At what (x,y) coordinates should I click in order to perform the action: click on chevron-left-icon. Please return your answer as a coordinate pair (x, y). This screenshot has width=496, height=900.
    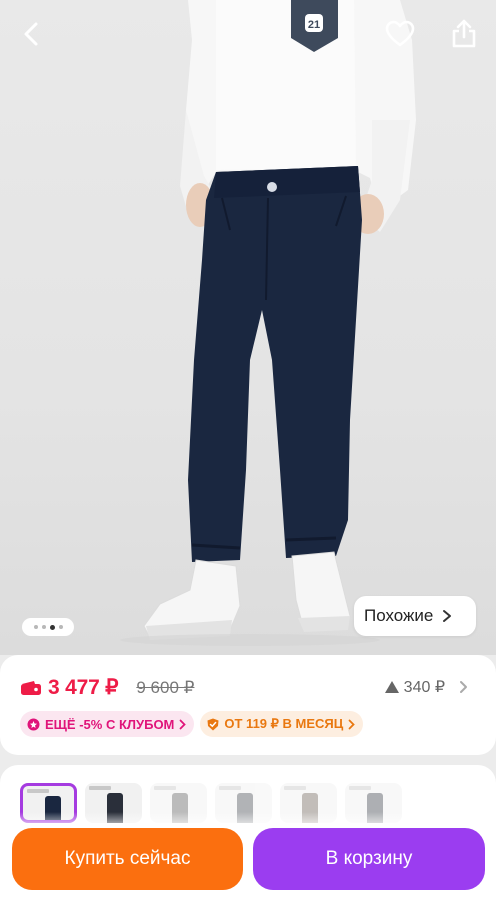
    Looking at the image, I should click on (31, 34).